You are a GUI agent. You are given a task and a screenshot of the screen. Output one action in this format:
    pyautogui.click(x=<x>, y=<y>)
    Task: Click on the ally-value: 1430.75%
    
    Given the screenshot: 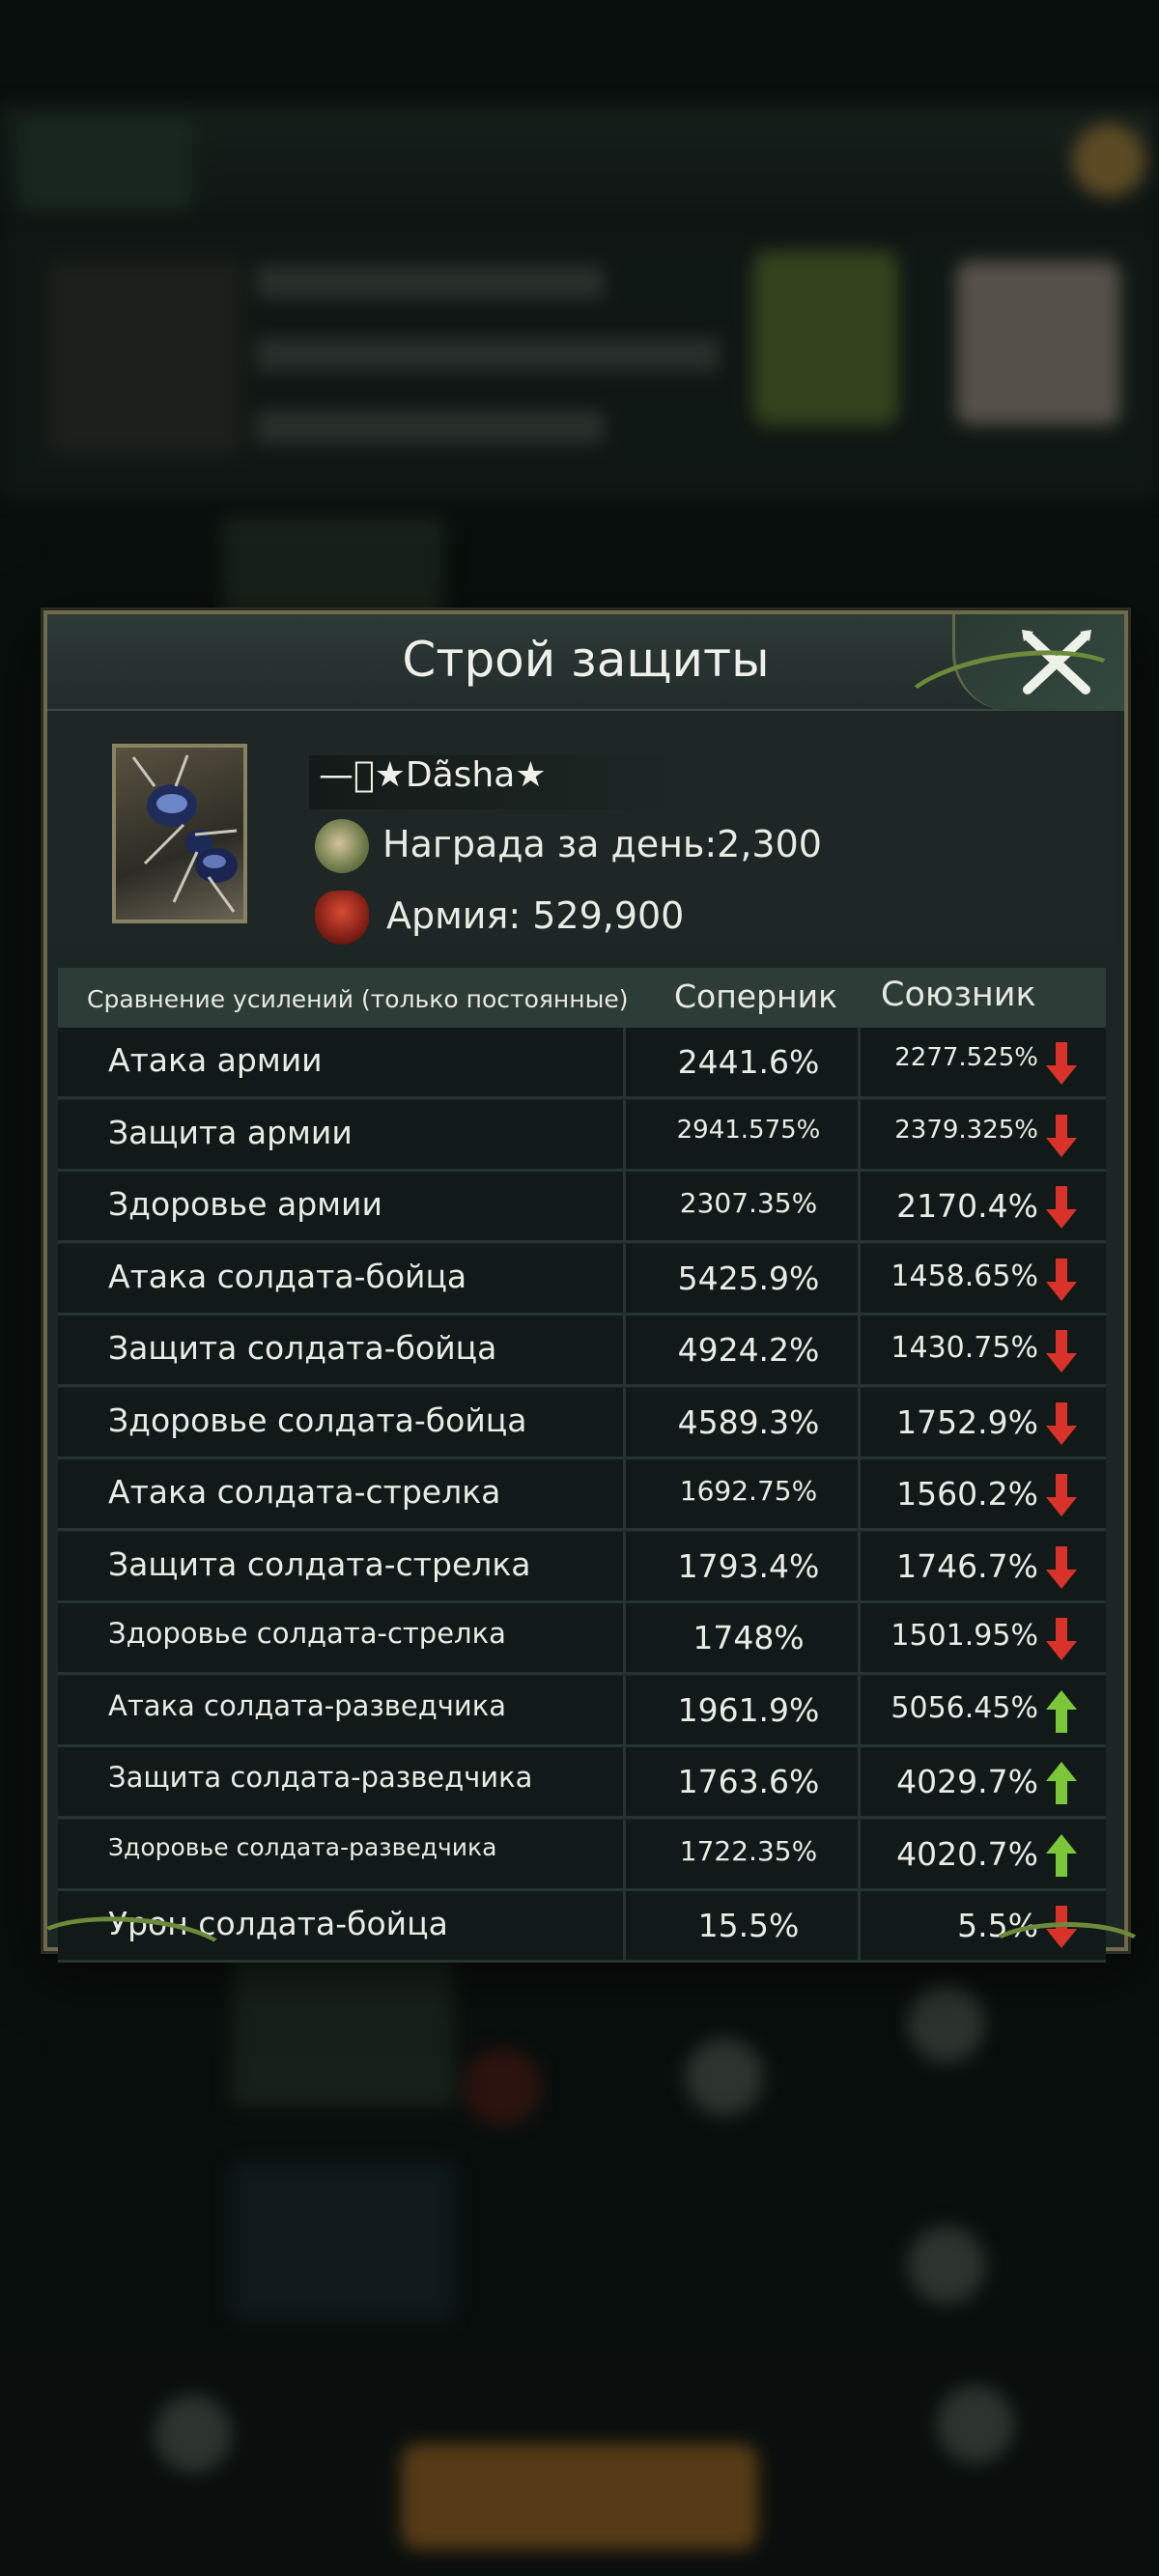 What is the action you would take?
    pyautogui.click(x=964, y=1348)
    